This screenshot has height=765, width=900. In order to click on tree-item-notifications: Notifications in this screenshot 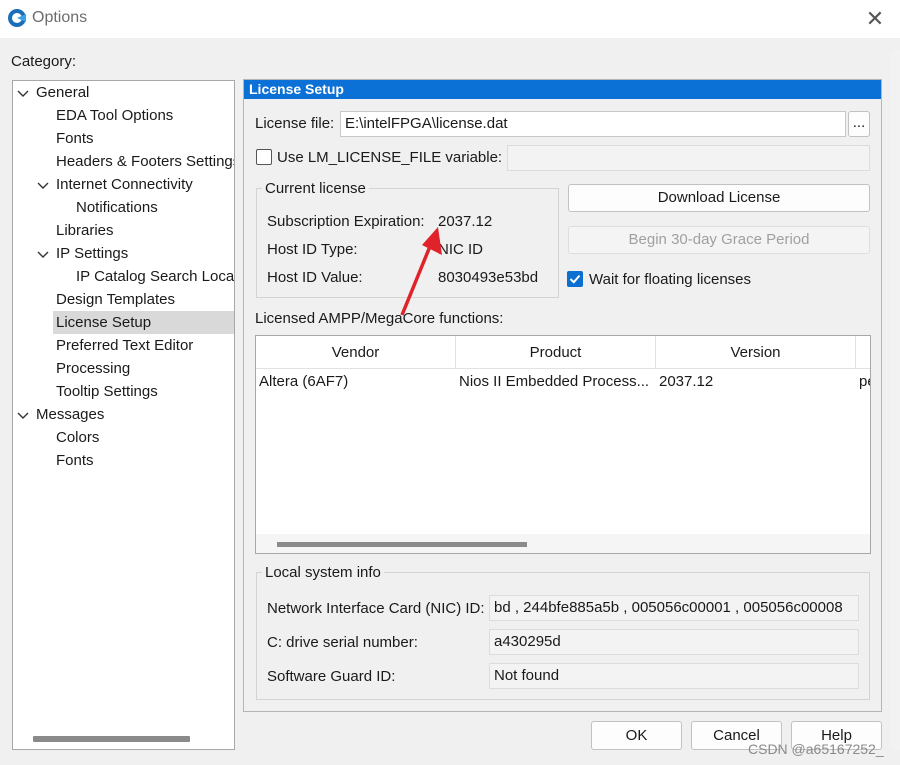, I will do `click(117, 207)`.